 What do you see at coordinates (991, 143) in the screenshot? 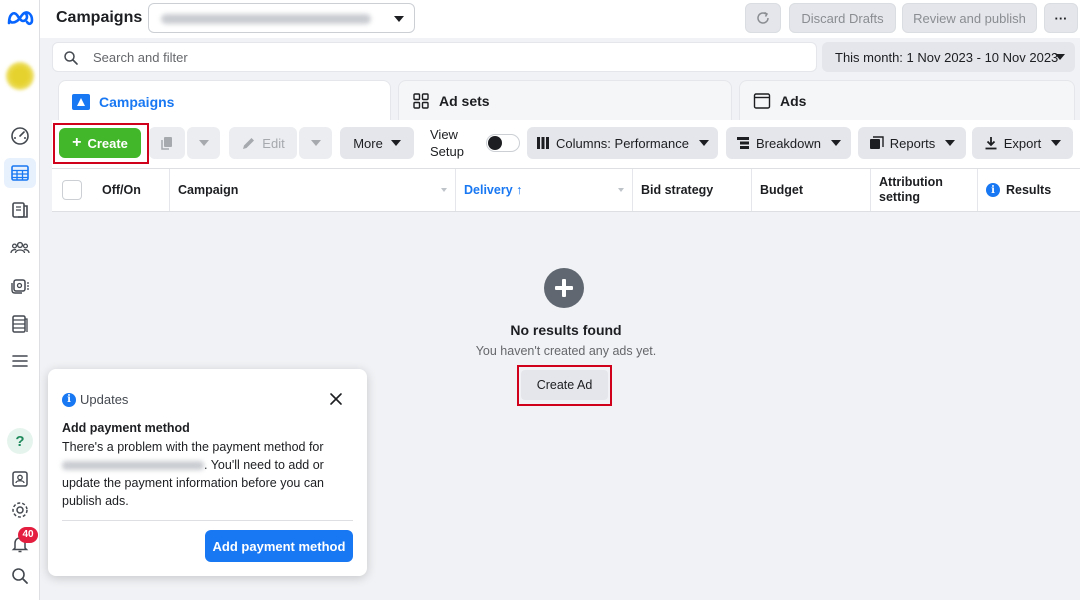
I see `download-icon` at bounding box center [991, 143].